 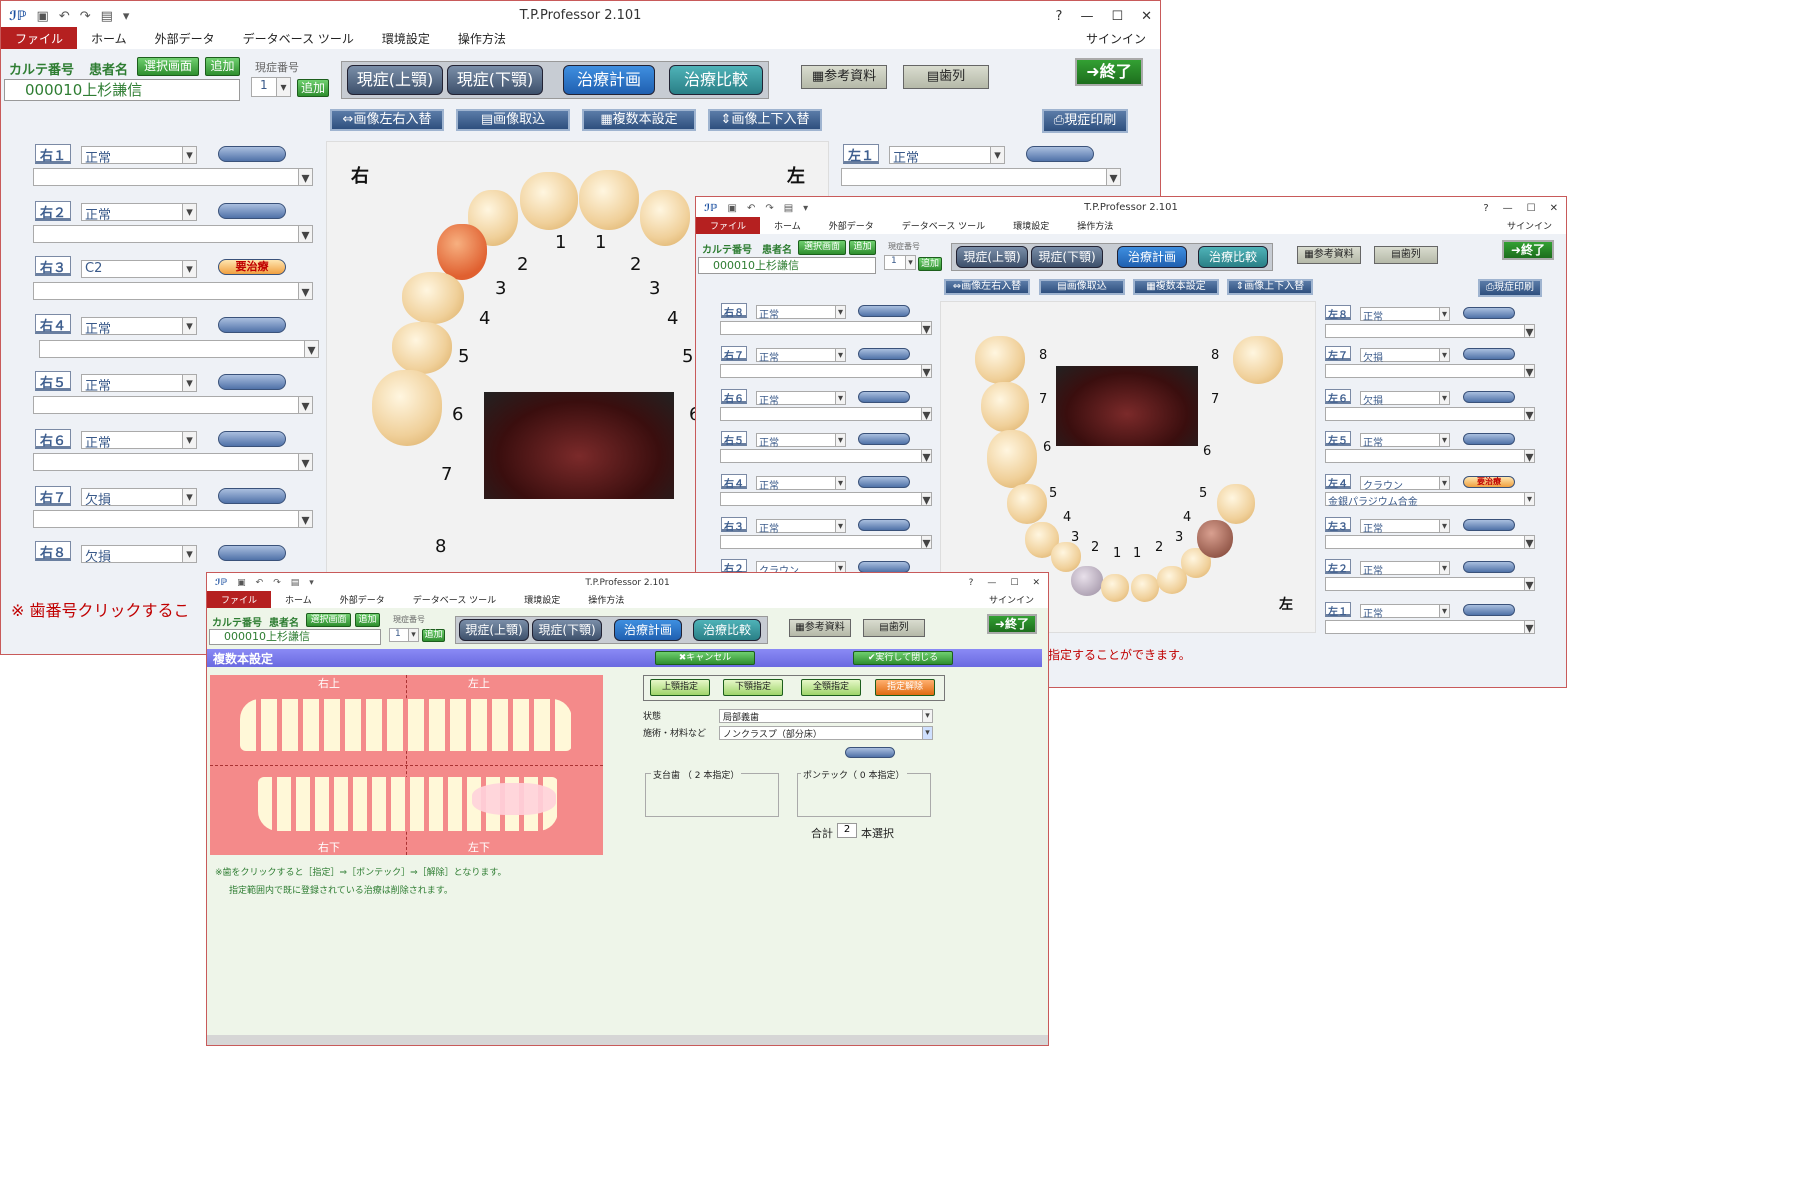 I want to click on tab-compare: 治療比較, so click(x=727, y=630).